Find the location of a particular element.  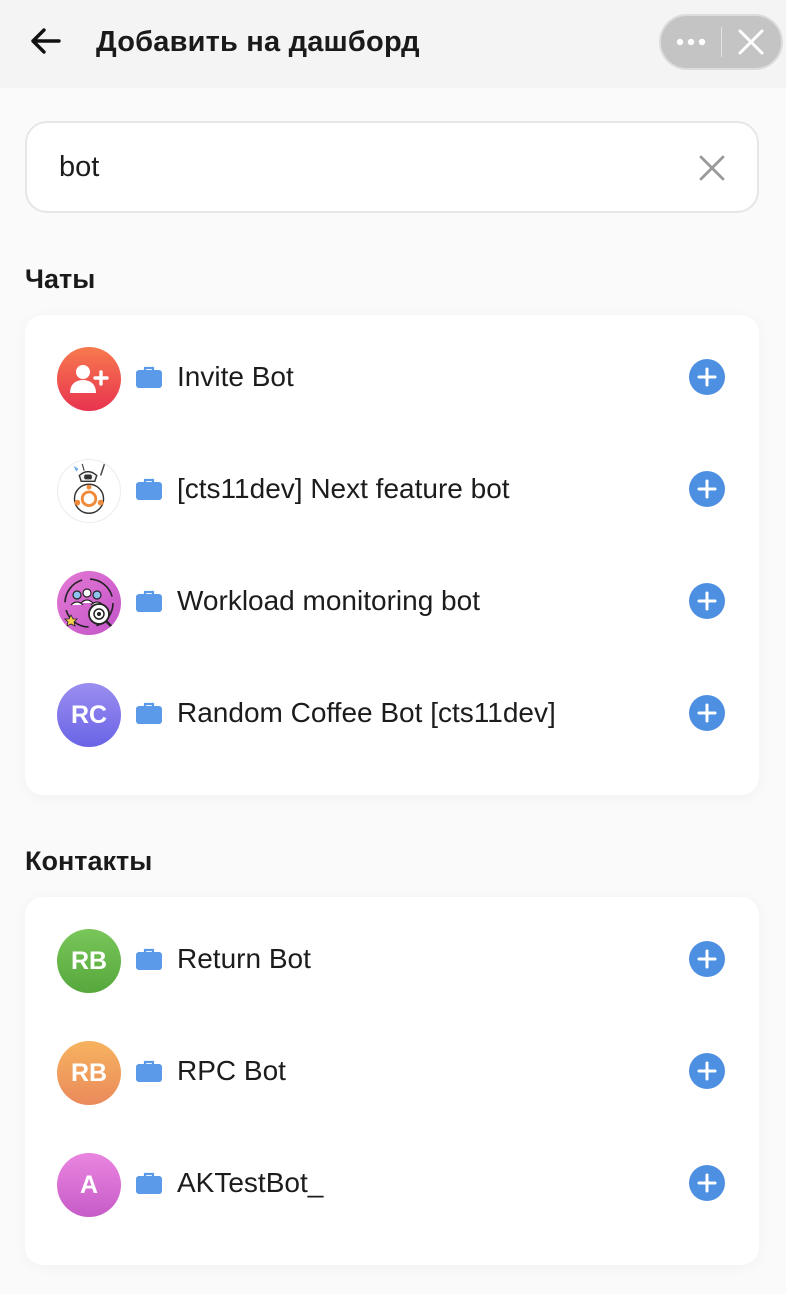

close-icon is located at coordinates (751, 42).